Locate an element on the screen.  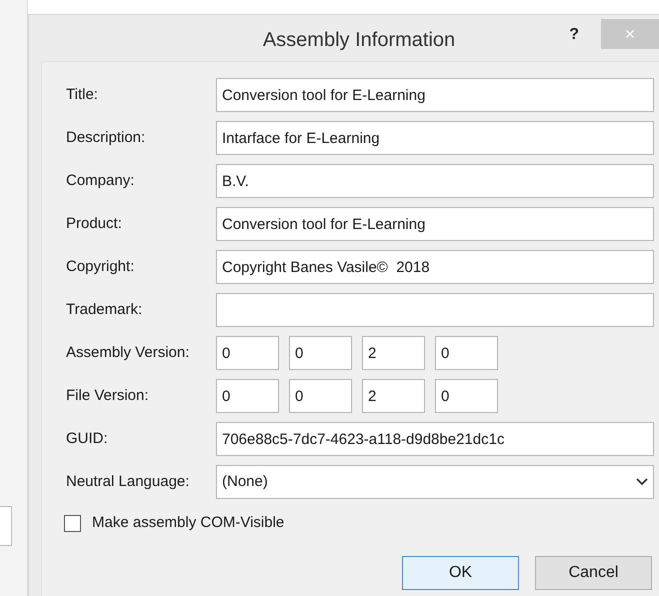
checkbox is located at coordinates (72, 523).